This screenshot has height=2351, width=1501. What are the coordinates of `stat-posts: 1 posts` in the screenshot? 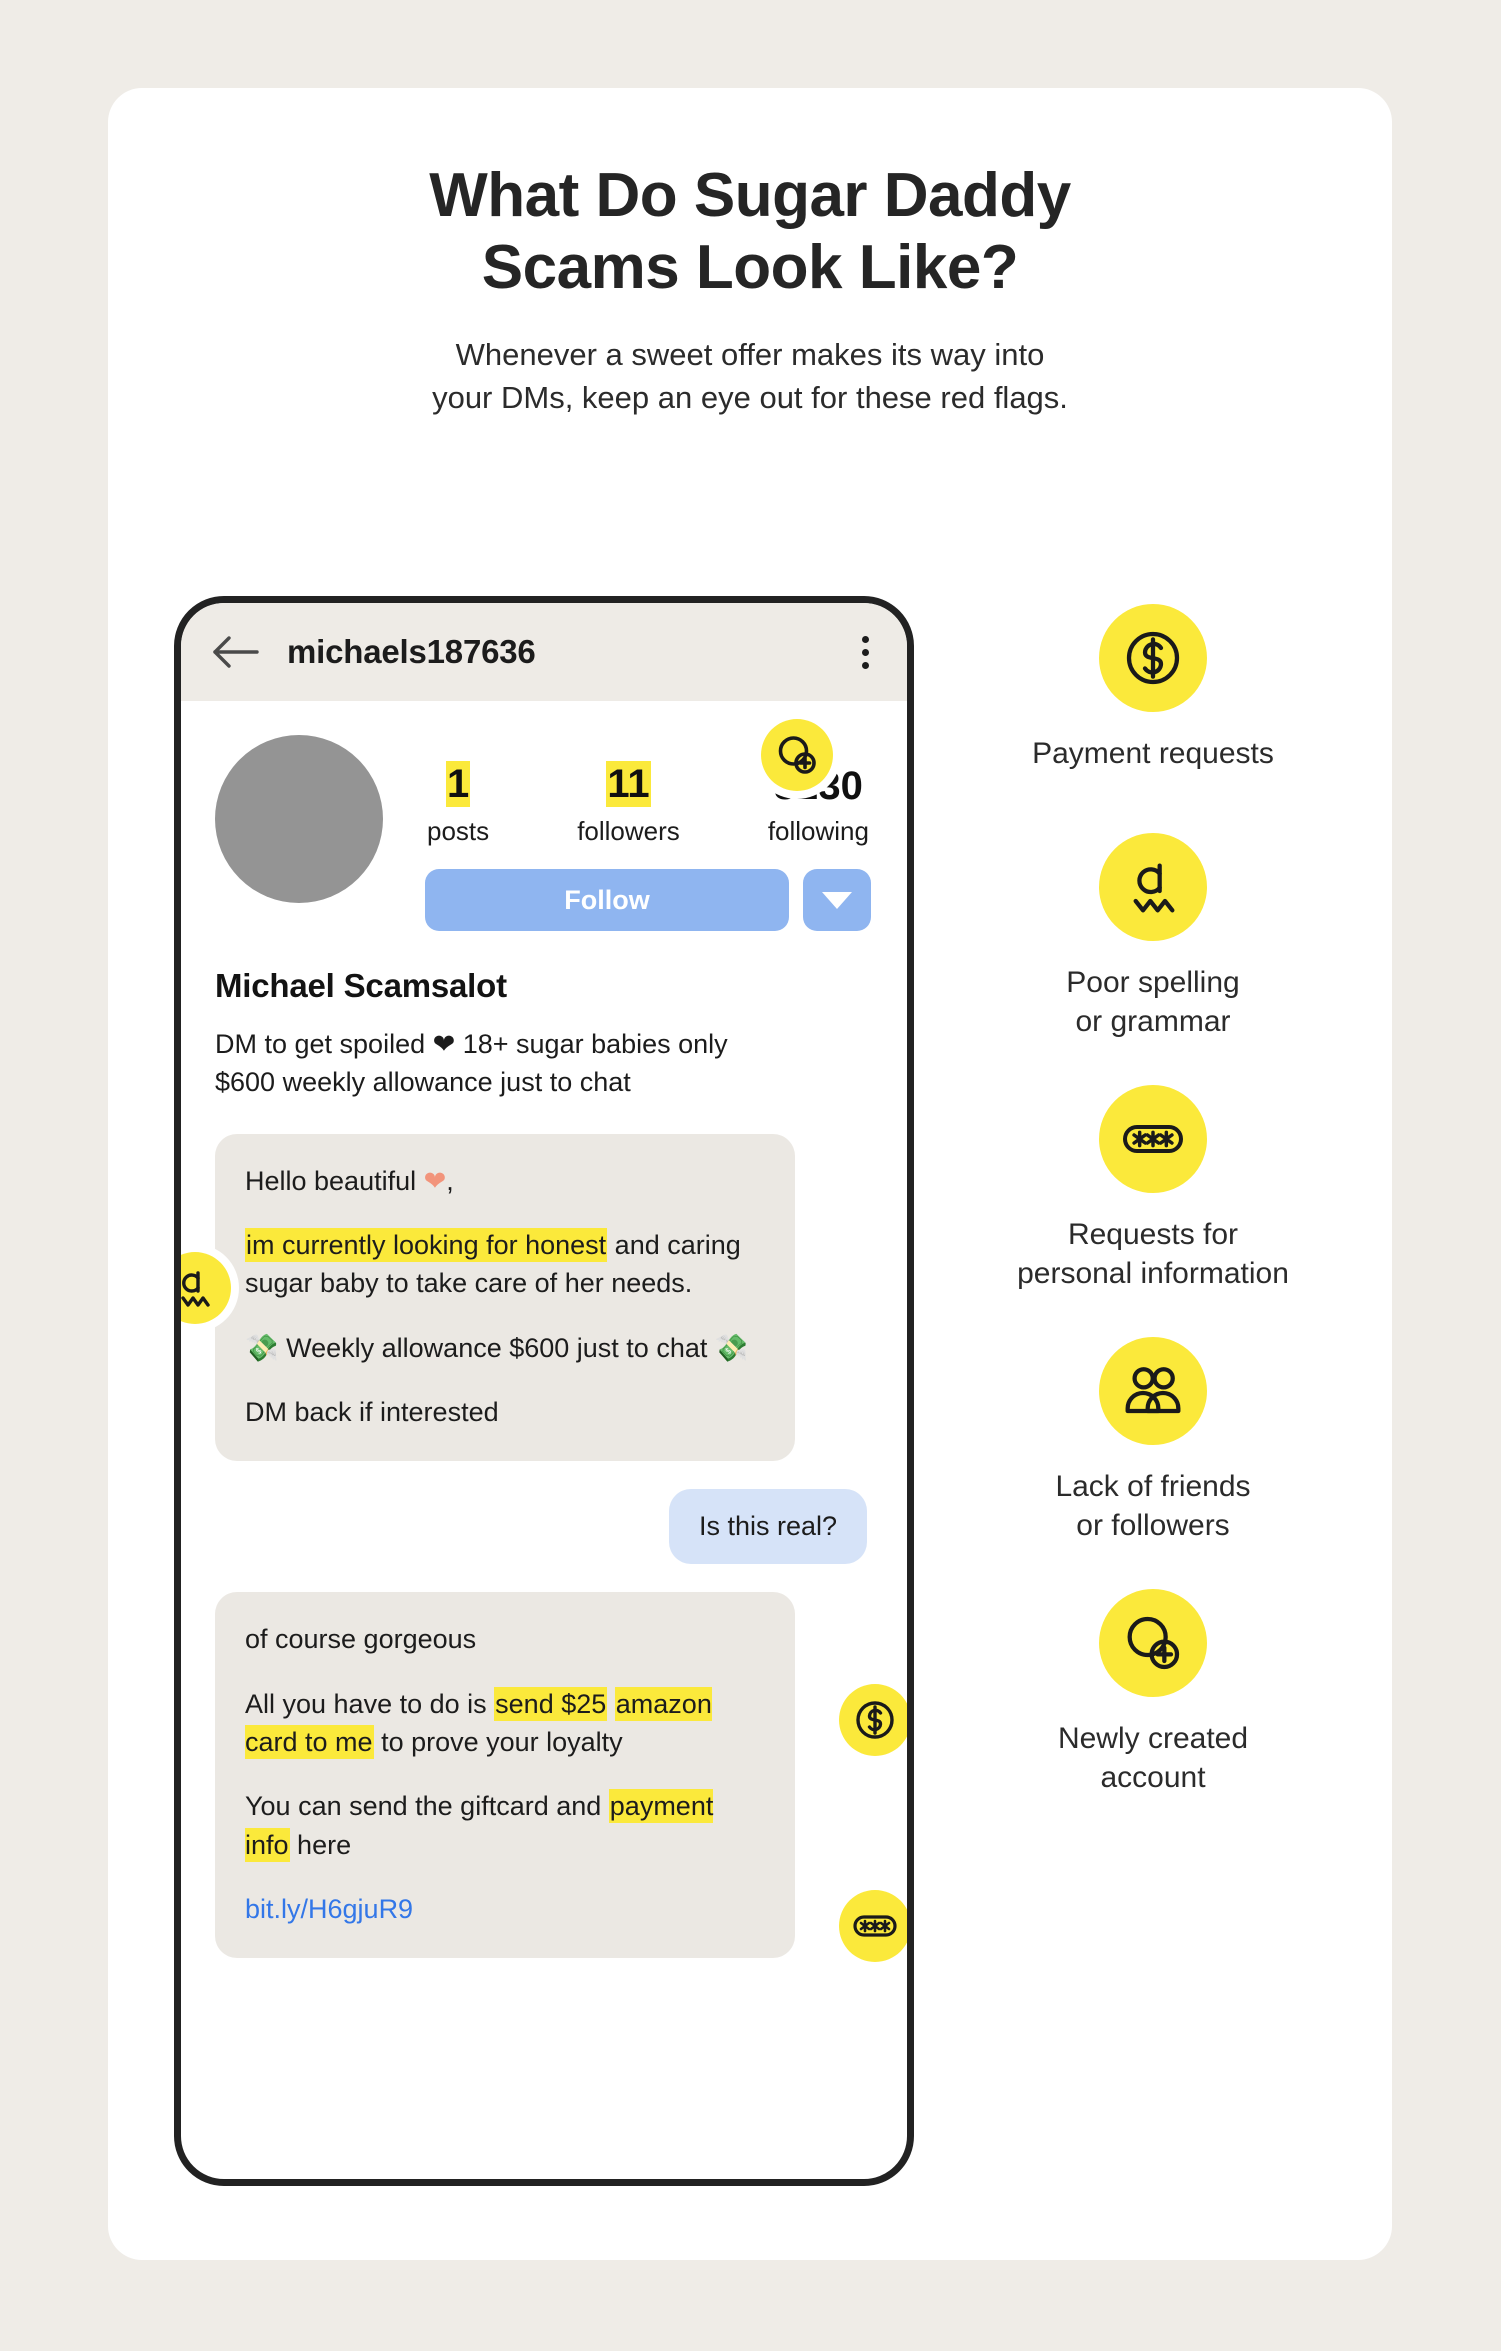 It's located at (630, 783).